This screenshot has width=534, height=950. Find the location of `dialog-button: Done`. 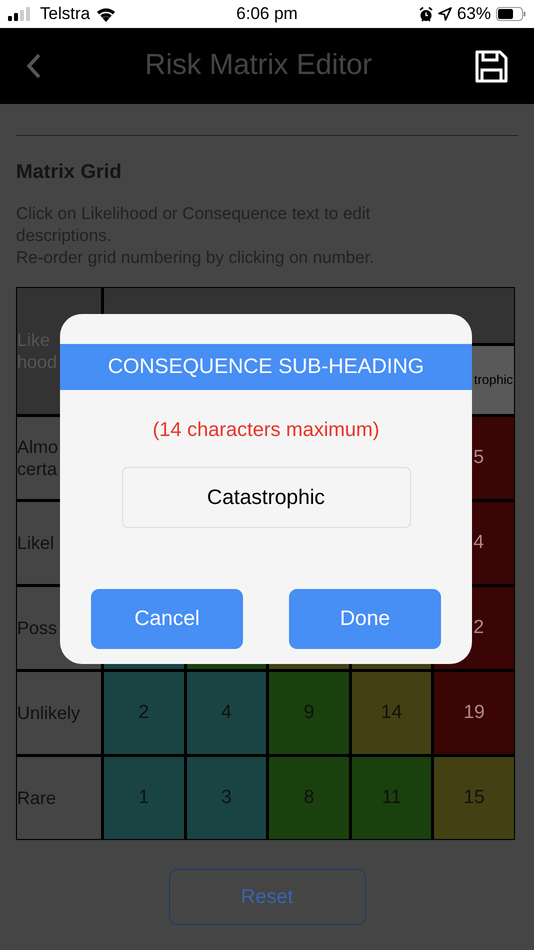

dialog-button: Done is located at coordinates (365, 619).